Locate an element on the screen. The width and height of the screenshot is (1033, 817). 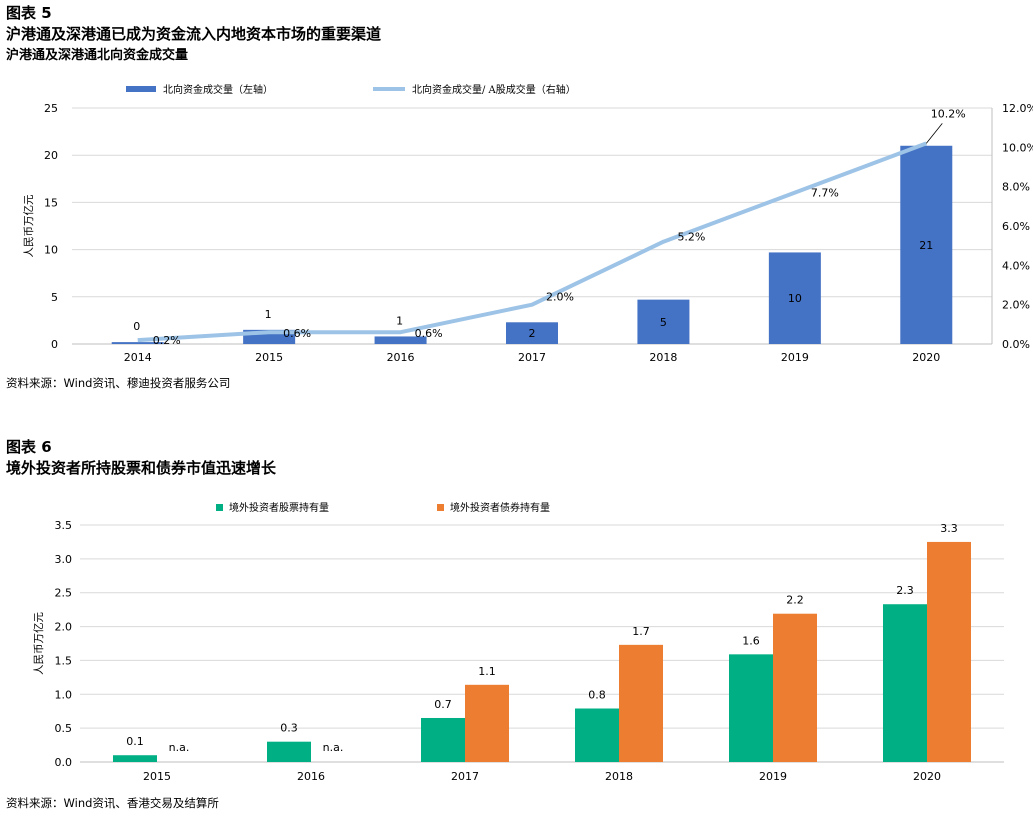
fig6-label: 图表 6 is located at coordinates (29, 447).